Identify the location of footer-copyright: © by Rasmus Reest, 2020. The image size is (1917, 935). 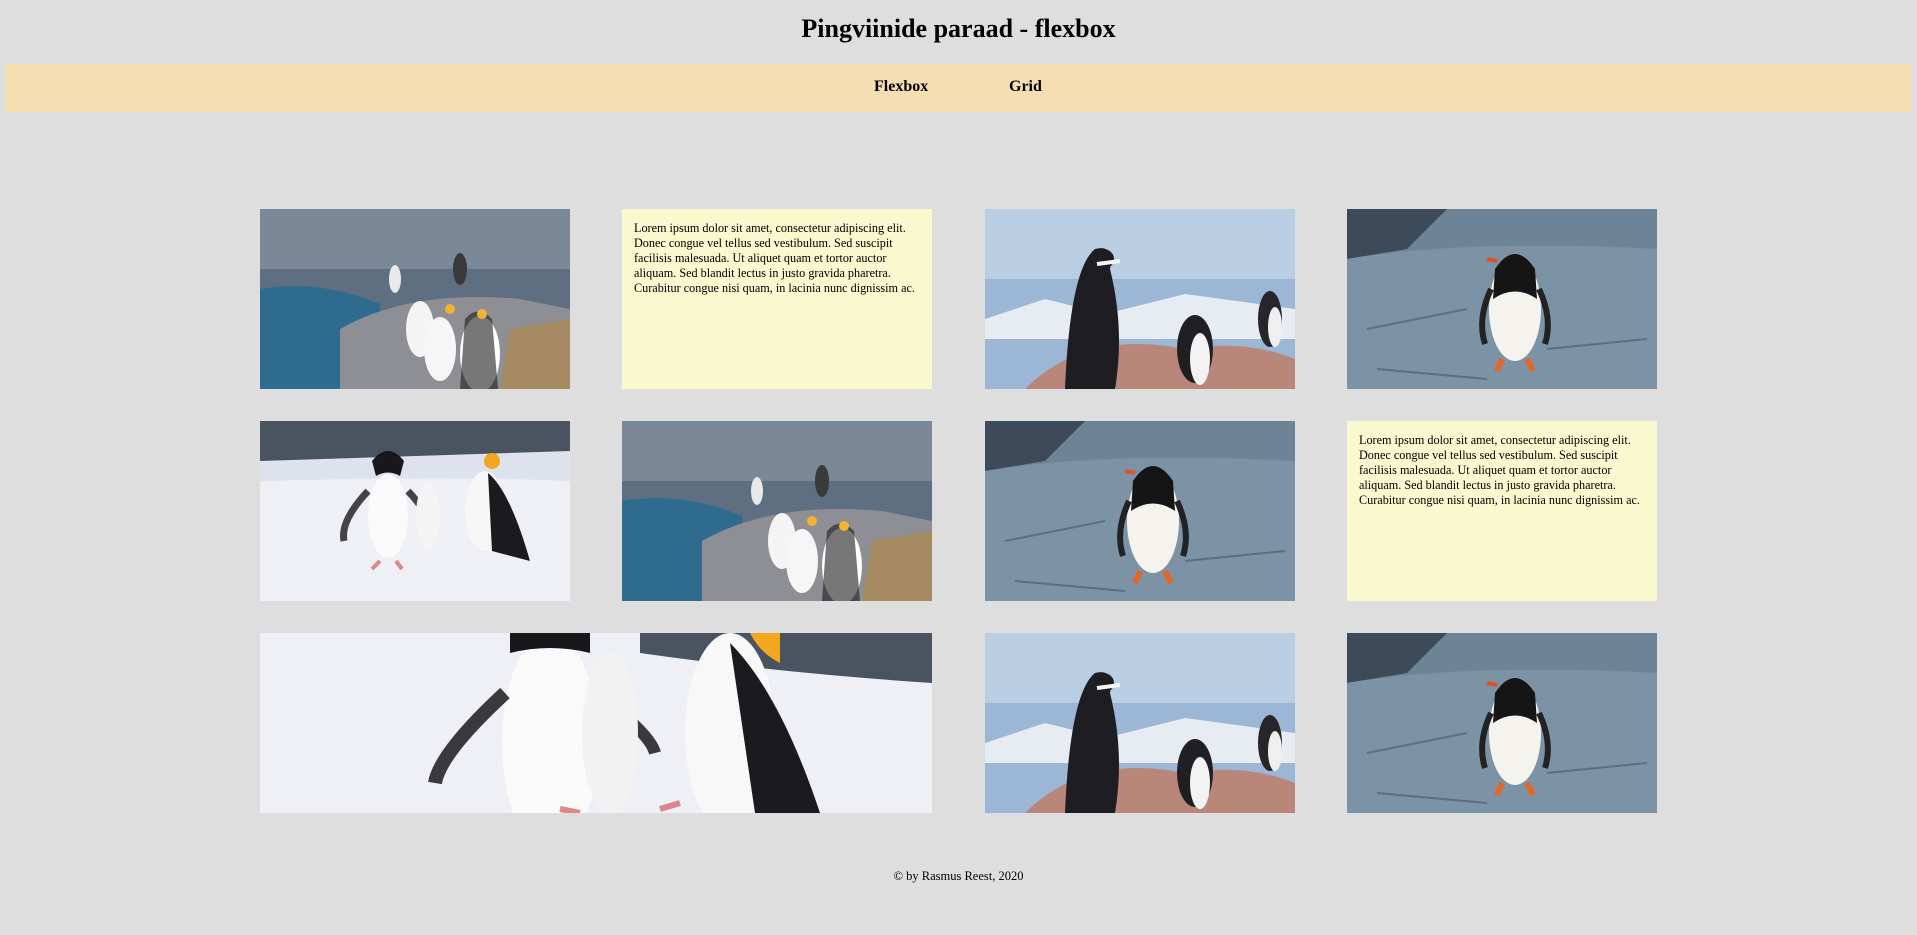
(958, 876).